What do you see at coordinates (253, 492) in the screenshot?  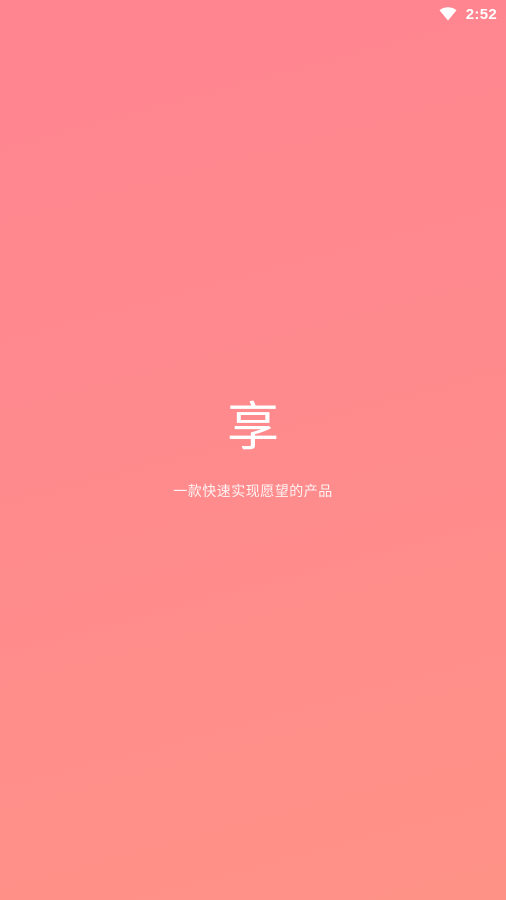 I see `app-tagline: 一款快速实现愿望的产品` at bounding box center [253, 492].